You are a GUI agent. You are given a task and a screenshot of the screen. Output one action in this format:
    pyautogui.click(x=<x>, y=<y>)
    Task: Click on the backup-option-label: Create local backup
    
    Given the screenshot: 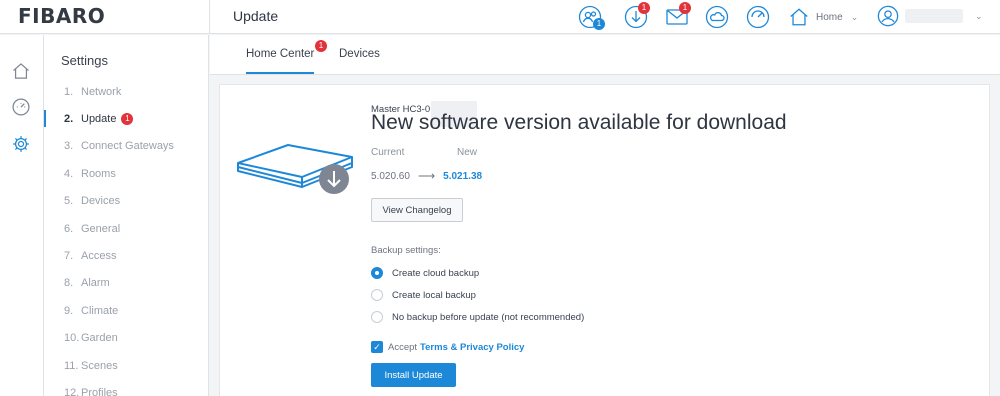 What is the action you would take?
    pyautogui.click(x=434, y=295)
    